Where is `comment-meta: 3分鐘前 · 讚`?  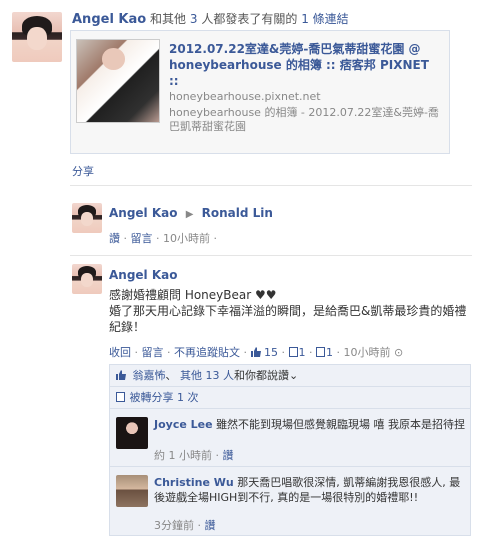 comment-meta: 3分鐘前 · 讚 is located at coordinates (185, 525).